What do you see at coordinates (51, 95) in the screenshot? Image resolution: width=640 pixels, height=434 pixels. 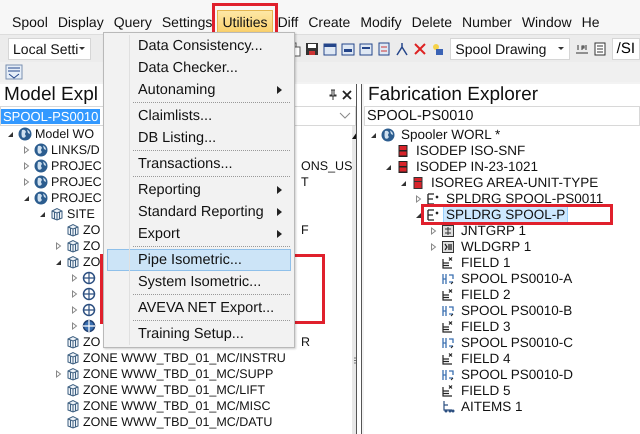 I see `panel-title: Model Expl` at bounding box center [51, 95].